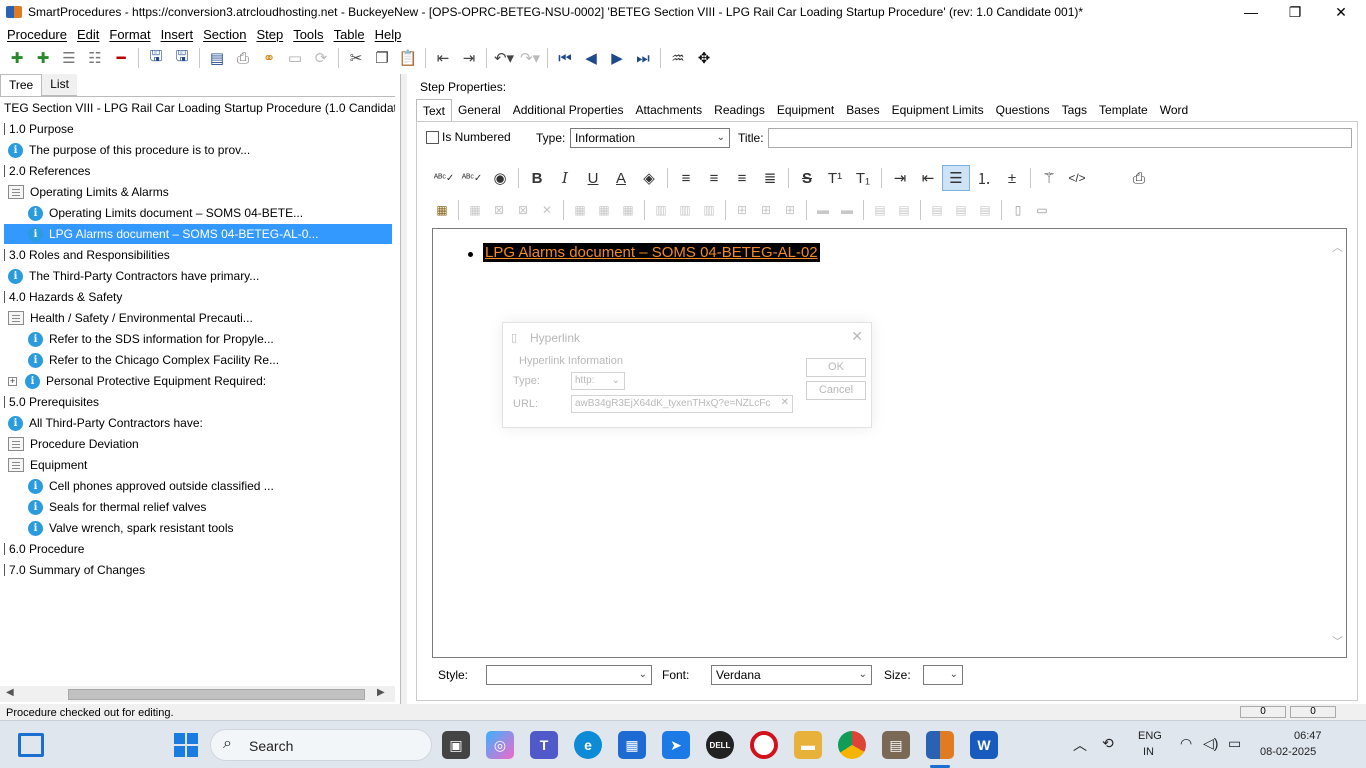 The image size is (1366, 768). Describe the element at coordinates (591, 58) in the screenshot. I see `previous-icon: ◀` at that location.